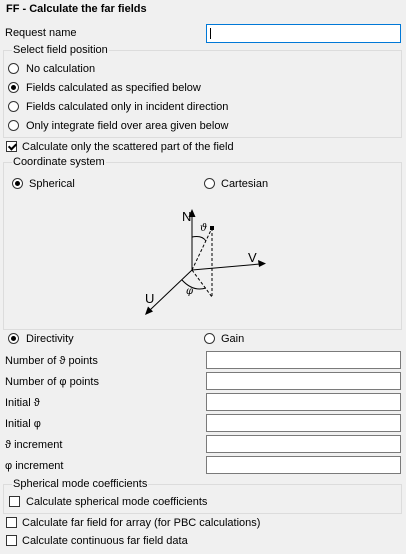 The height and width of the screenshot is (554, 406). I want to click on initial-phi-label: Initial φ, so click(23, 424).